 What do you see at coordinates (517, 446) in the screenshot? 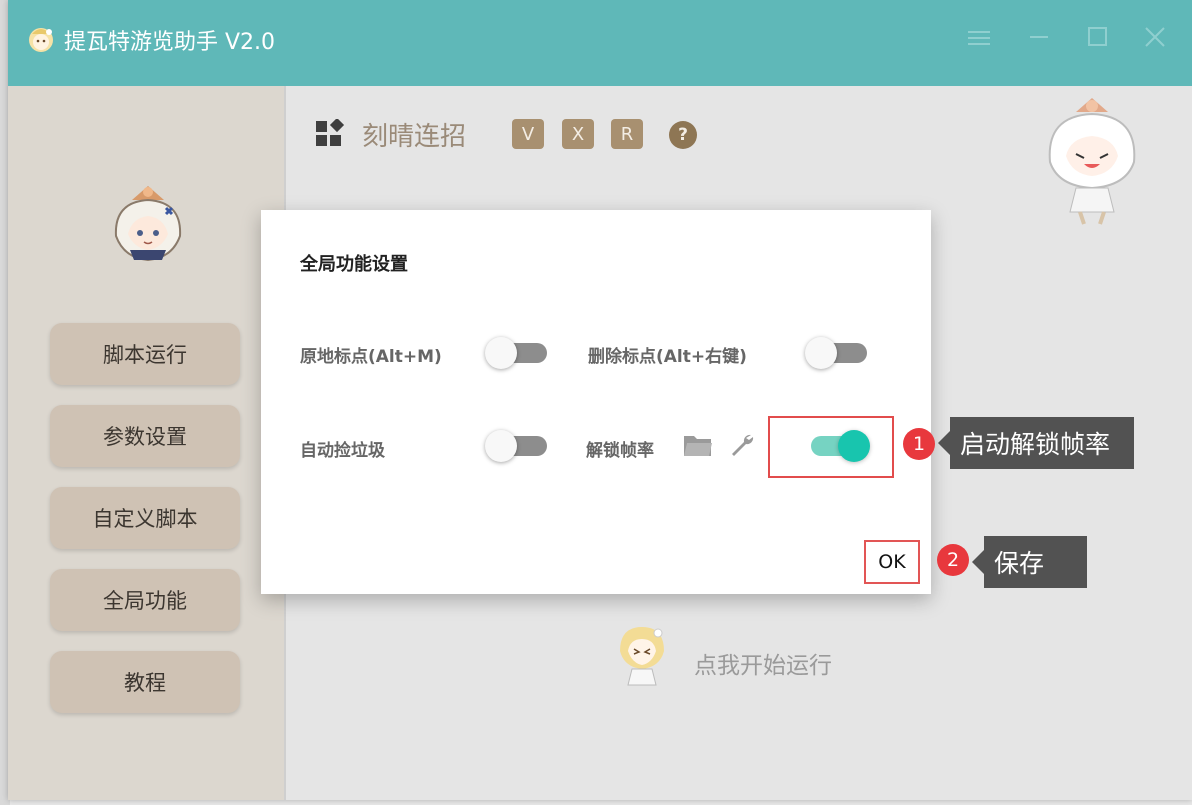
I see `toggle-auto-pickup` at bounding box center [517, 446].